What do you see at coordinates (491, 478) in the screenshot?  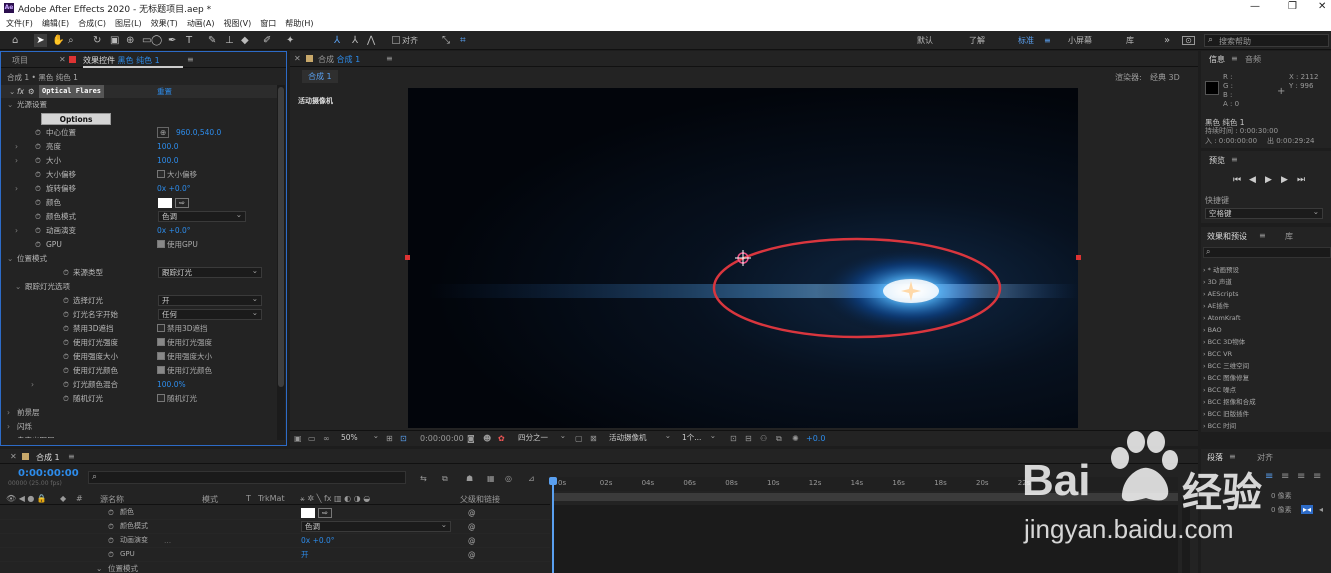 I see `frame-blending-icon: ▦` at bounding box center [491, 478].